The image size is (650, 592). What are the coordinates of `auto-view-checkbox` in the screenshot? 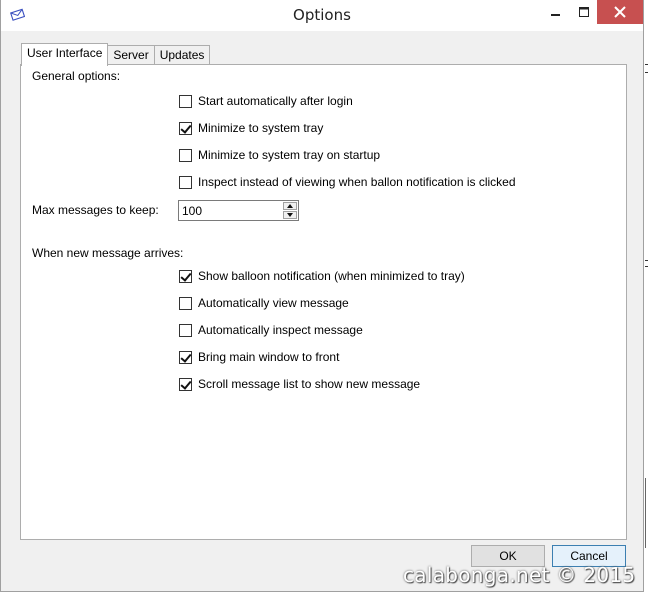 It's located at (185, 303).